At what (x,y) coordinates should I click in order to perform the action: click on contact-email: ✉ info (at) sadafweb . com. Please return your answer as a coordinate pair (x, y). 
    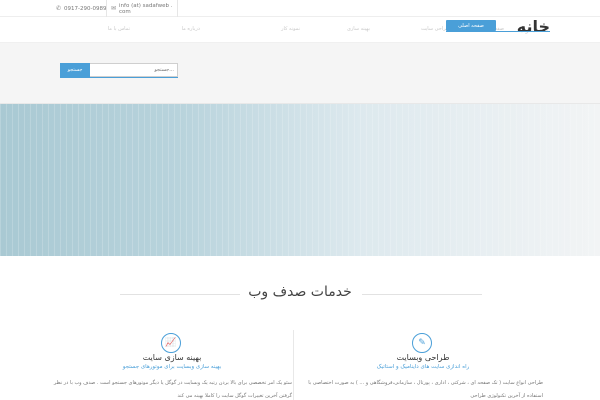
    Looking at the image, I should click on (142, 8).